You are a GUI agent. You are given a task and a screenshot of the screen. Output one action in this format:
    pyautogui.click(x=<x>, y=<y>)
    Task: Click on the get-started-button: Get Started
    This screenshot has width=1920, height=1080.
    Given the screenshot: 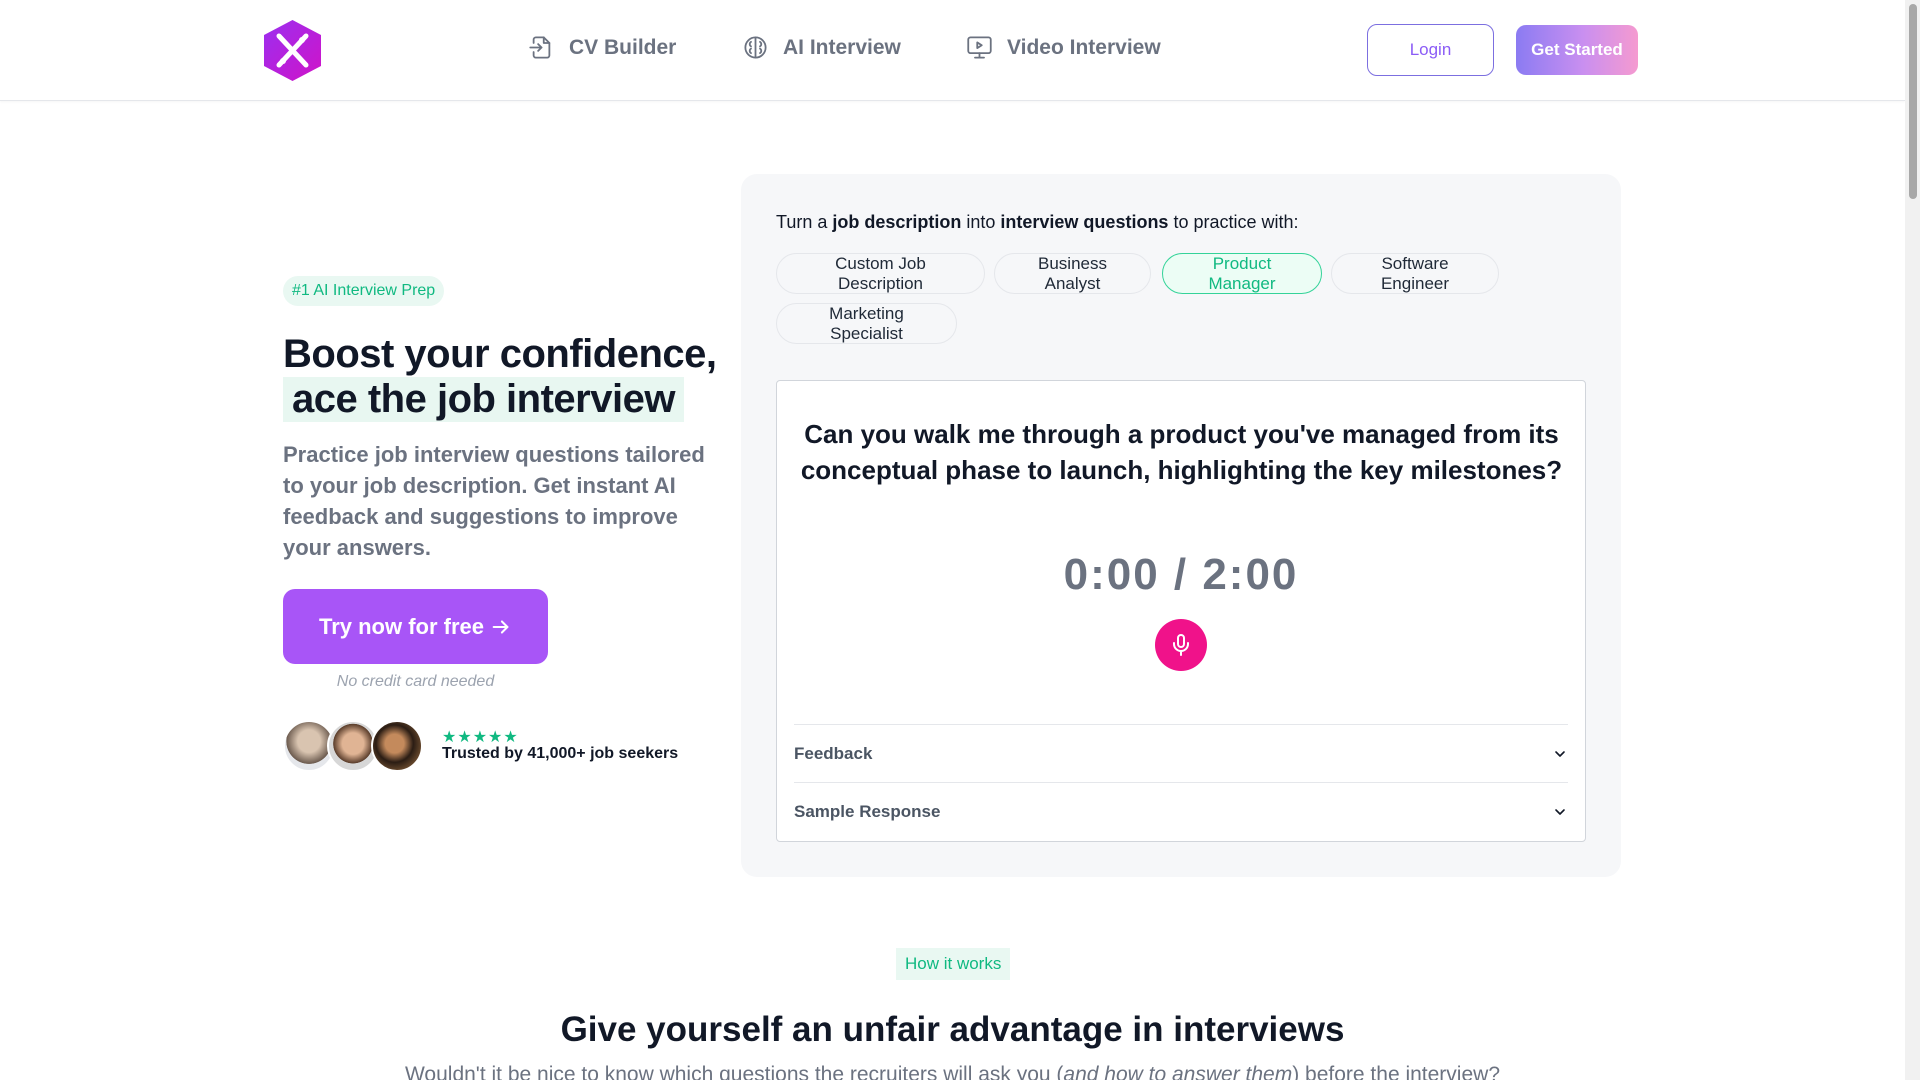 What is the action you would take?
    pyautogui.click(x=1577, y=50)
    